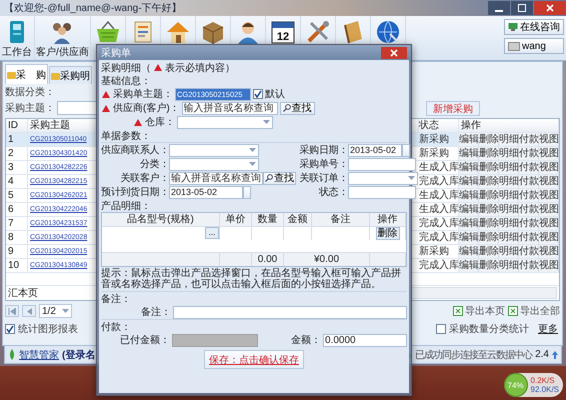 The image size is (566, 400). What do you see at coordinates (534, 27) in the screenshot?
I see `side-button: 在线咨询` at bounding box center [534, 27].